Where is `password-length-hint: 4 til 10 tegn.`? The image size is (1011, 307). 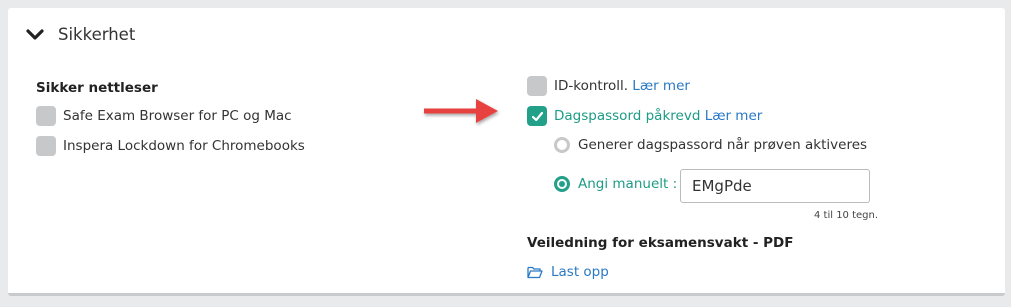
password-length-hint: 4 til 10 tegn. is located at coordinates (846, 215).